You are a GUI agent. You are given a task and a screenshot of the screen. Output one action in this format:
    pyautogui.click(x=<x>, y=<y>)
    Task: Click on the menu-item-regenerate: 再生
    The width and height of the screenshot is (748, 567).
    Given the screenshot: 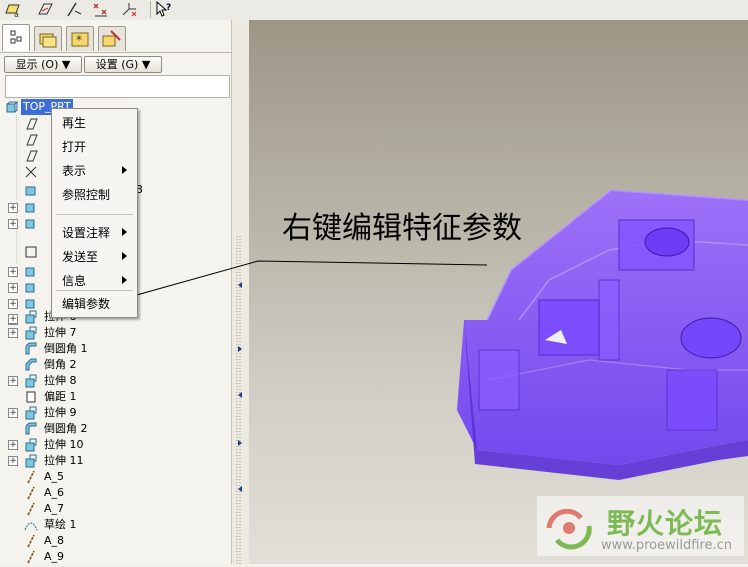 What is the action you would take?
    pyautogui.click(x=74, y=122)
    